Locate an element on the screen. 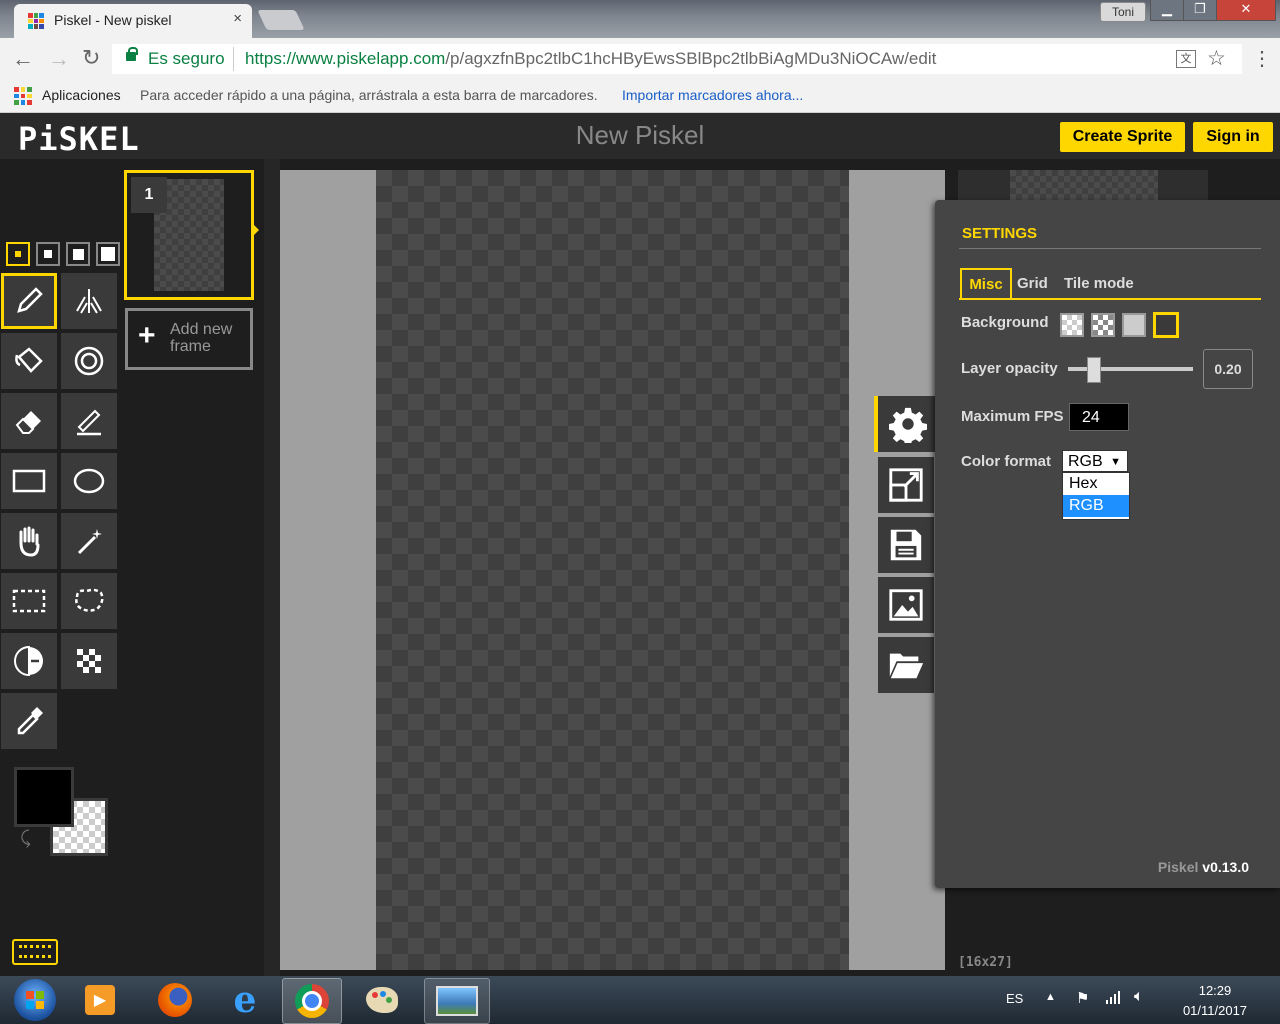 The height and width of the screenshot is (1024, 1280). background-checker-medium is located at coordinates (1103, 325).